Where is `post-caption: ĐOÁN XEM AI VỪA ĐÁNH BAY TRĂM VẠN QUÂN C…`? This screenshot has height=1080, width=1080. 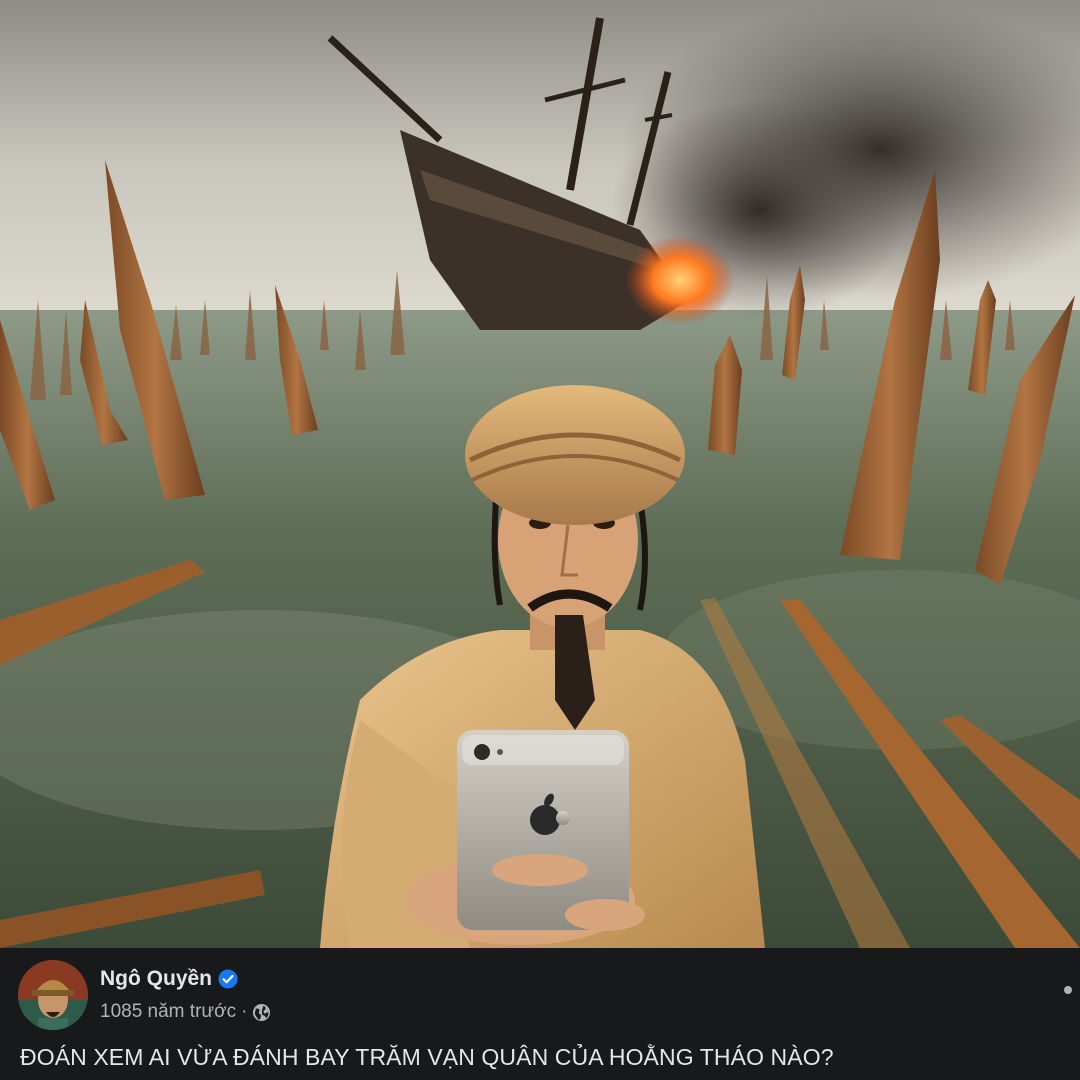
post-caption: ĐOÁN XEM AI VỪA ĐÁNH BAY TRĂM VẠN QUÂN C… is located at coordinates (427, 1057).